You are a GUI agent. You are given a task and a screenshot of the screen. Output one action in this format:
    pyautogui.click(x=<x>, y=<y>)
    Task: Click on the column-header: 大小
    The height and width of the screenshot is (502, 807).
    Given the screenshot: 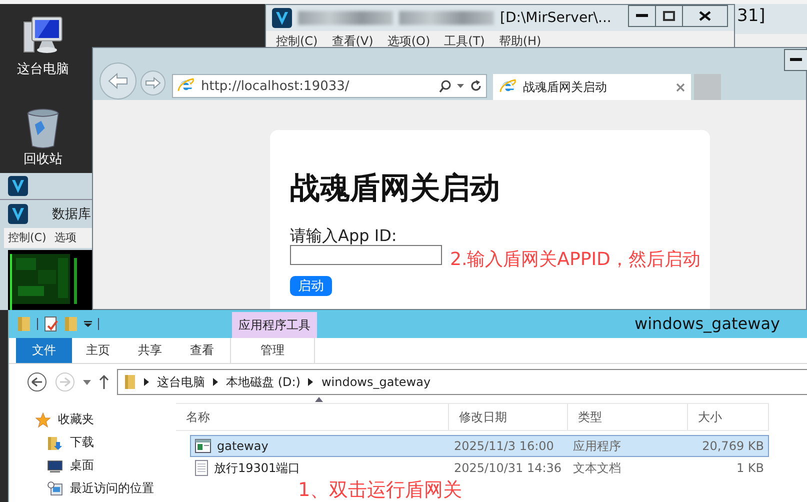 What is the action you would take?
    pyautogui.click(x=728, y=417)
    